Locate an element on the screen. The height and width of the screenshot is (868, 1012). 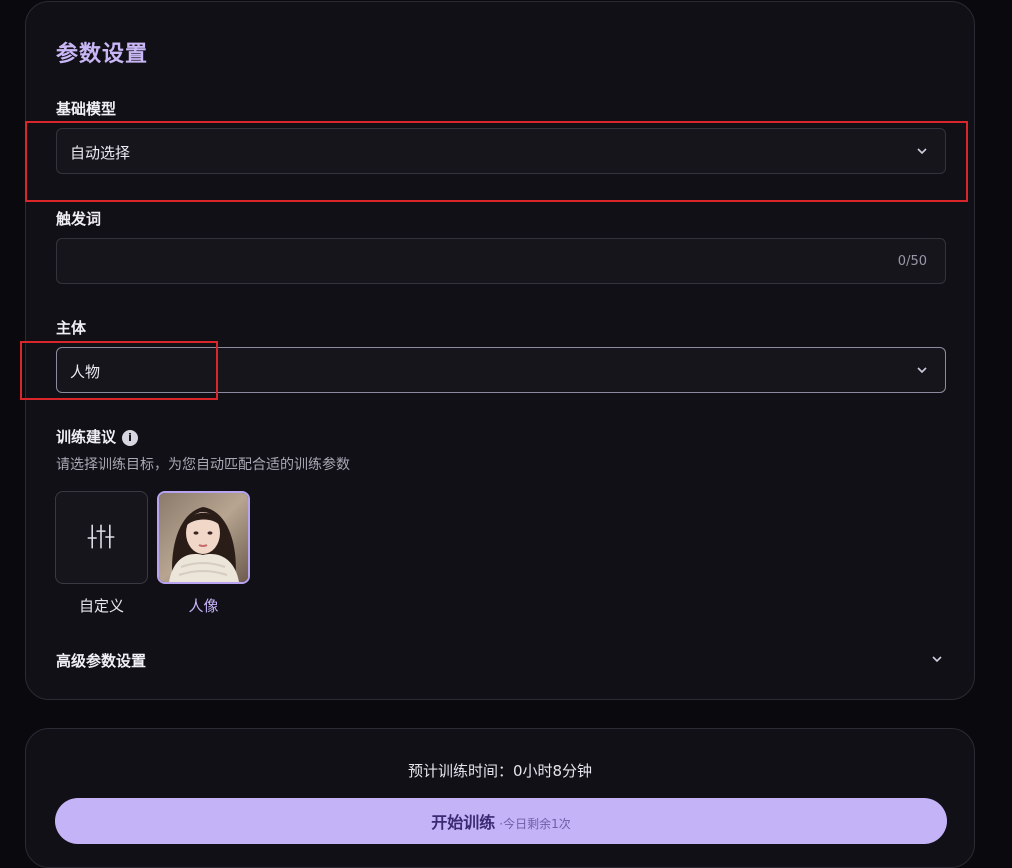
preset-portrait-card is located at coordinates (203, 537).